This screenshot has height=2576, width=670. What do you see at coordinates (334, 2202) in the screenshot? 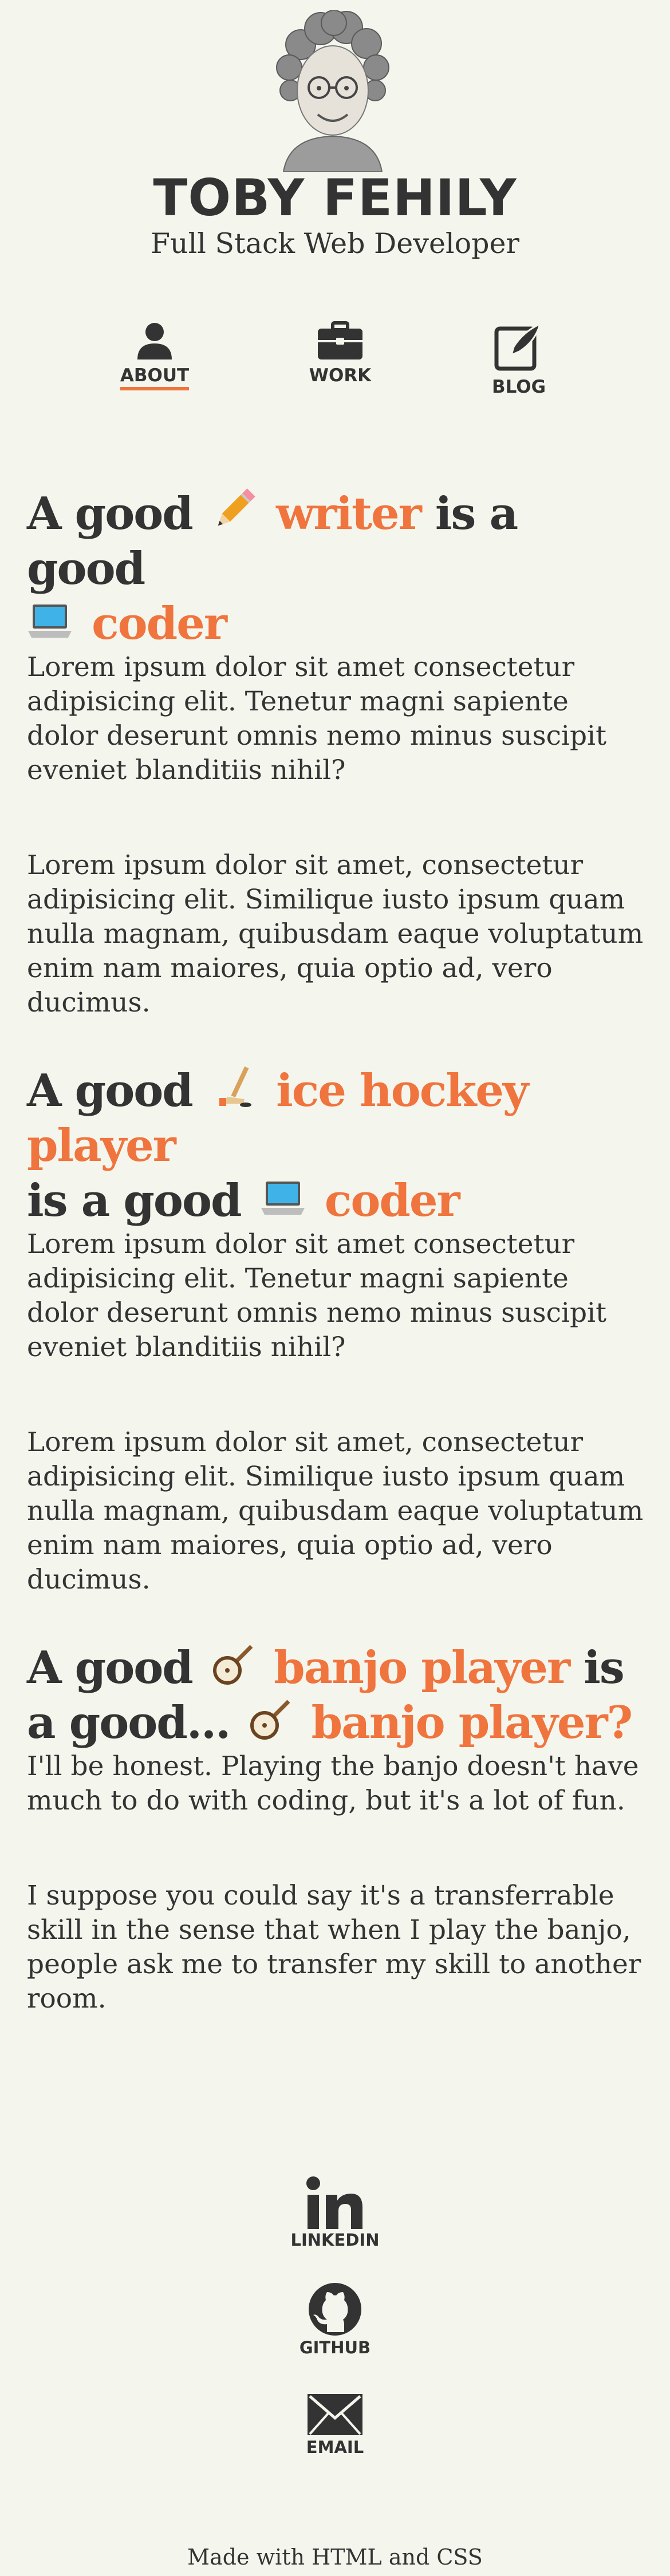
I see `linkedin-icon` at bounding box center [334, 2202].